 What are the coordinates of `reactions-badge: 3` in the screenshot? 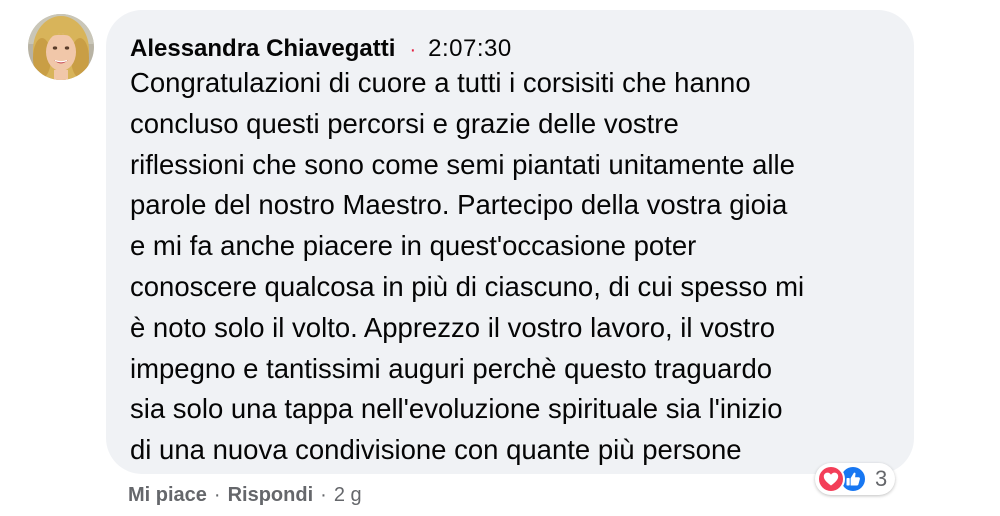 It's located at (855, 479).